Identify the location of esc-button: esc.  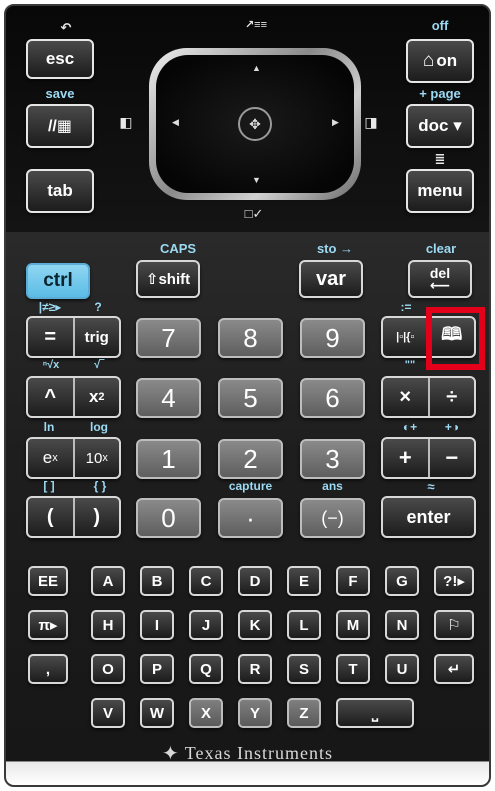
(60, 59).